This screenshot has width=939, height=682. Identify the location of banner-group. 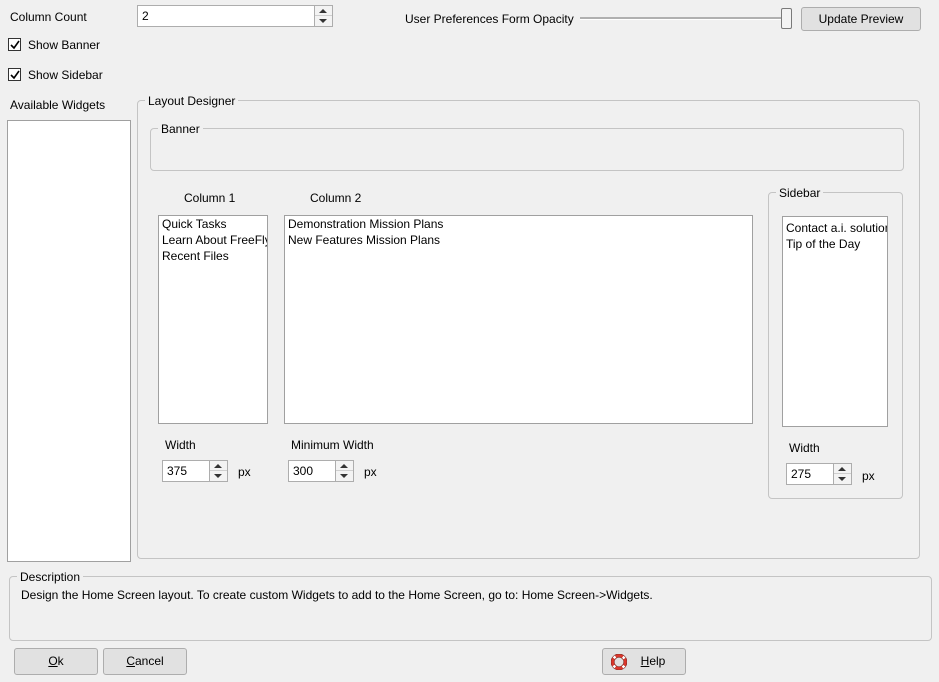
(527, 149).